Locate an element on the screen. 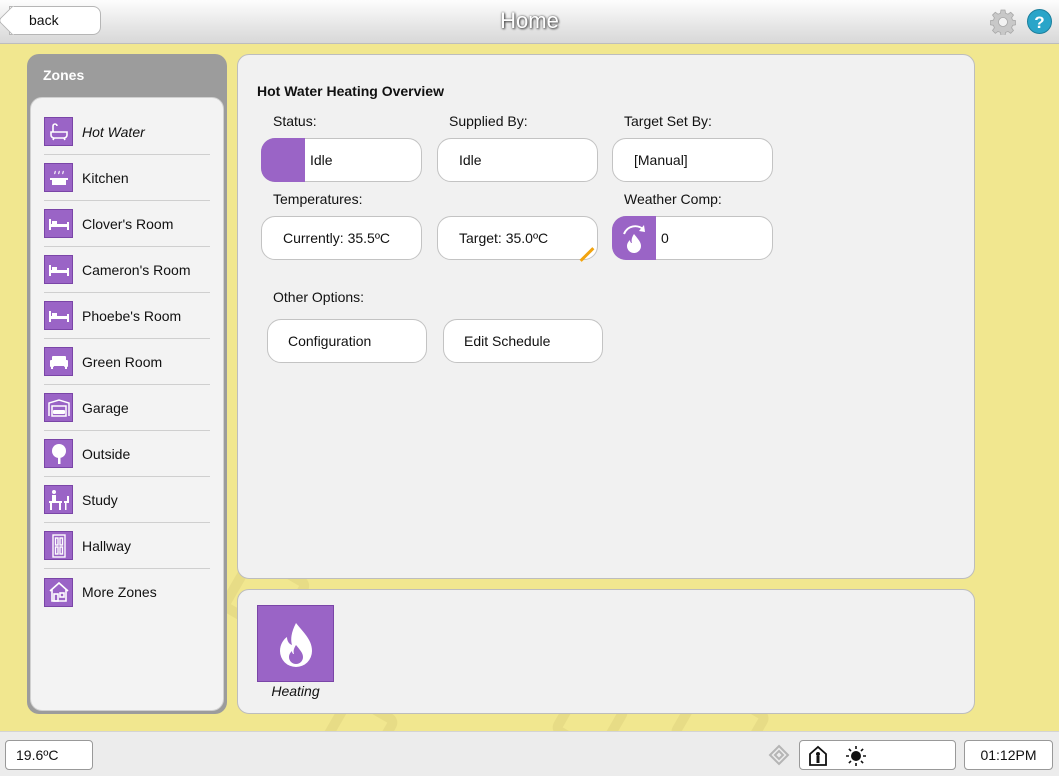 The image size is (1059, 776). flame-icon is located at coordinates (295, 644).